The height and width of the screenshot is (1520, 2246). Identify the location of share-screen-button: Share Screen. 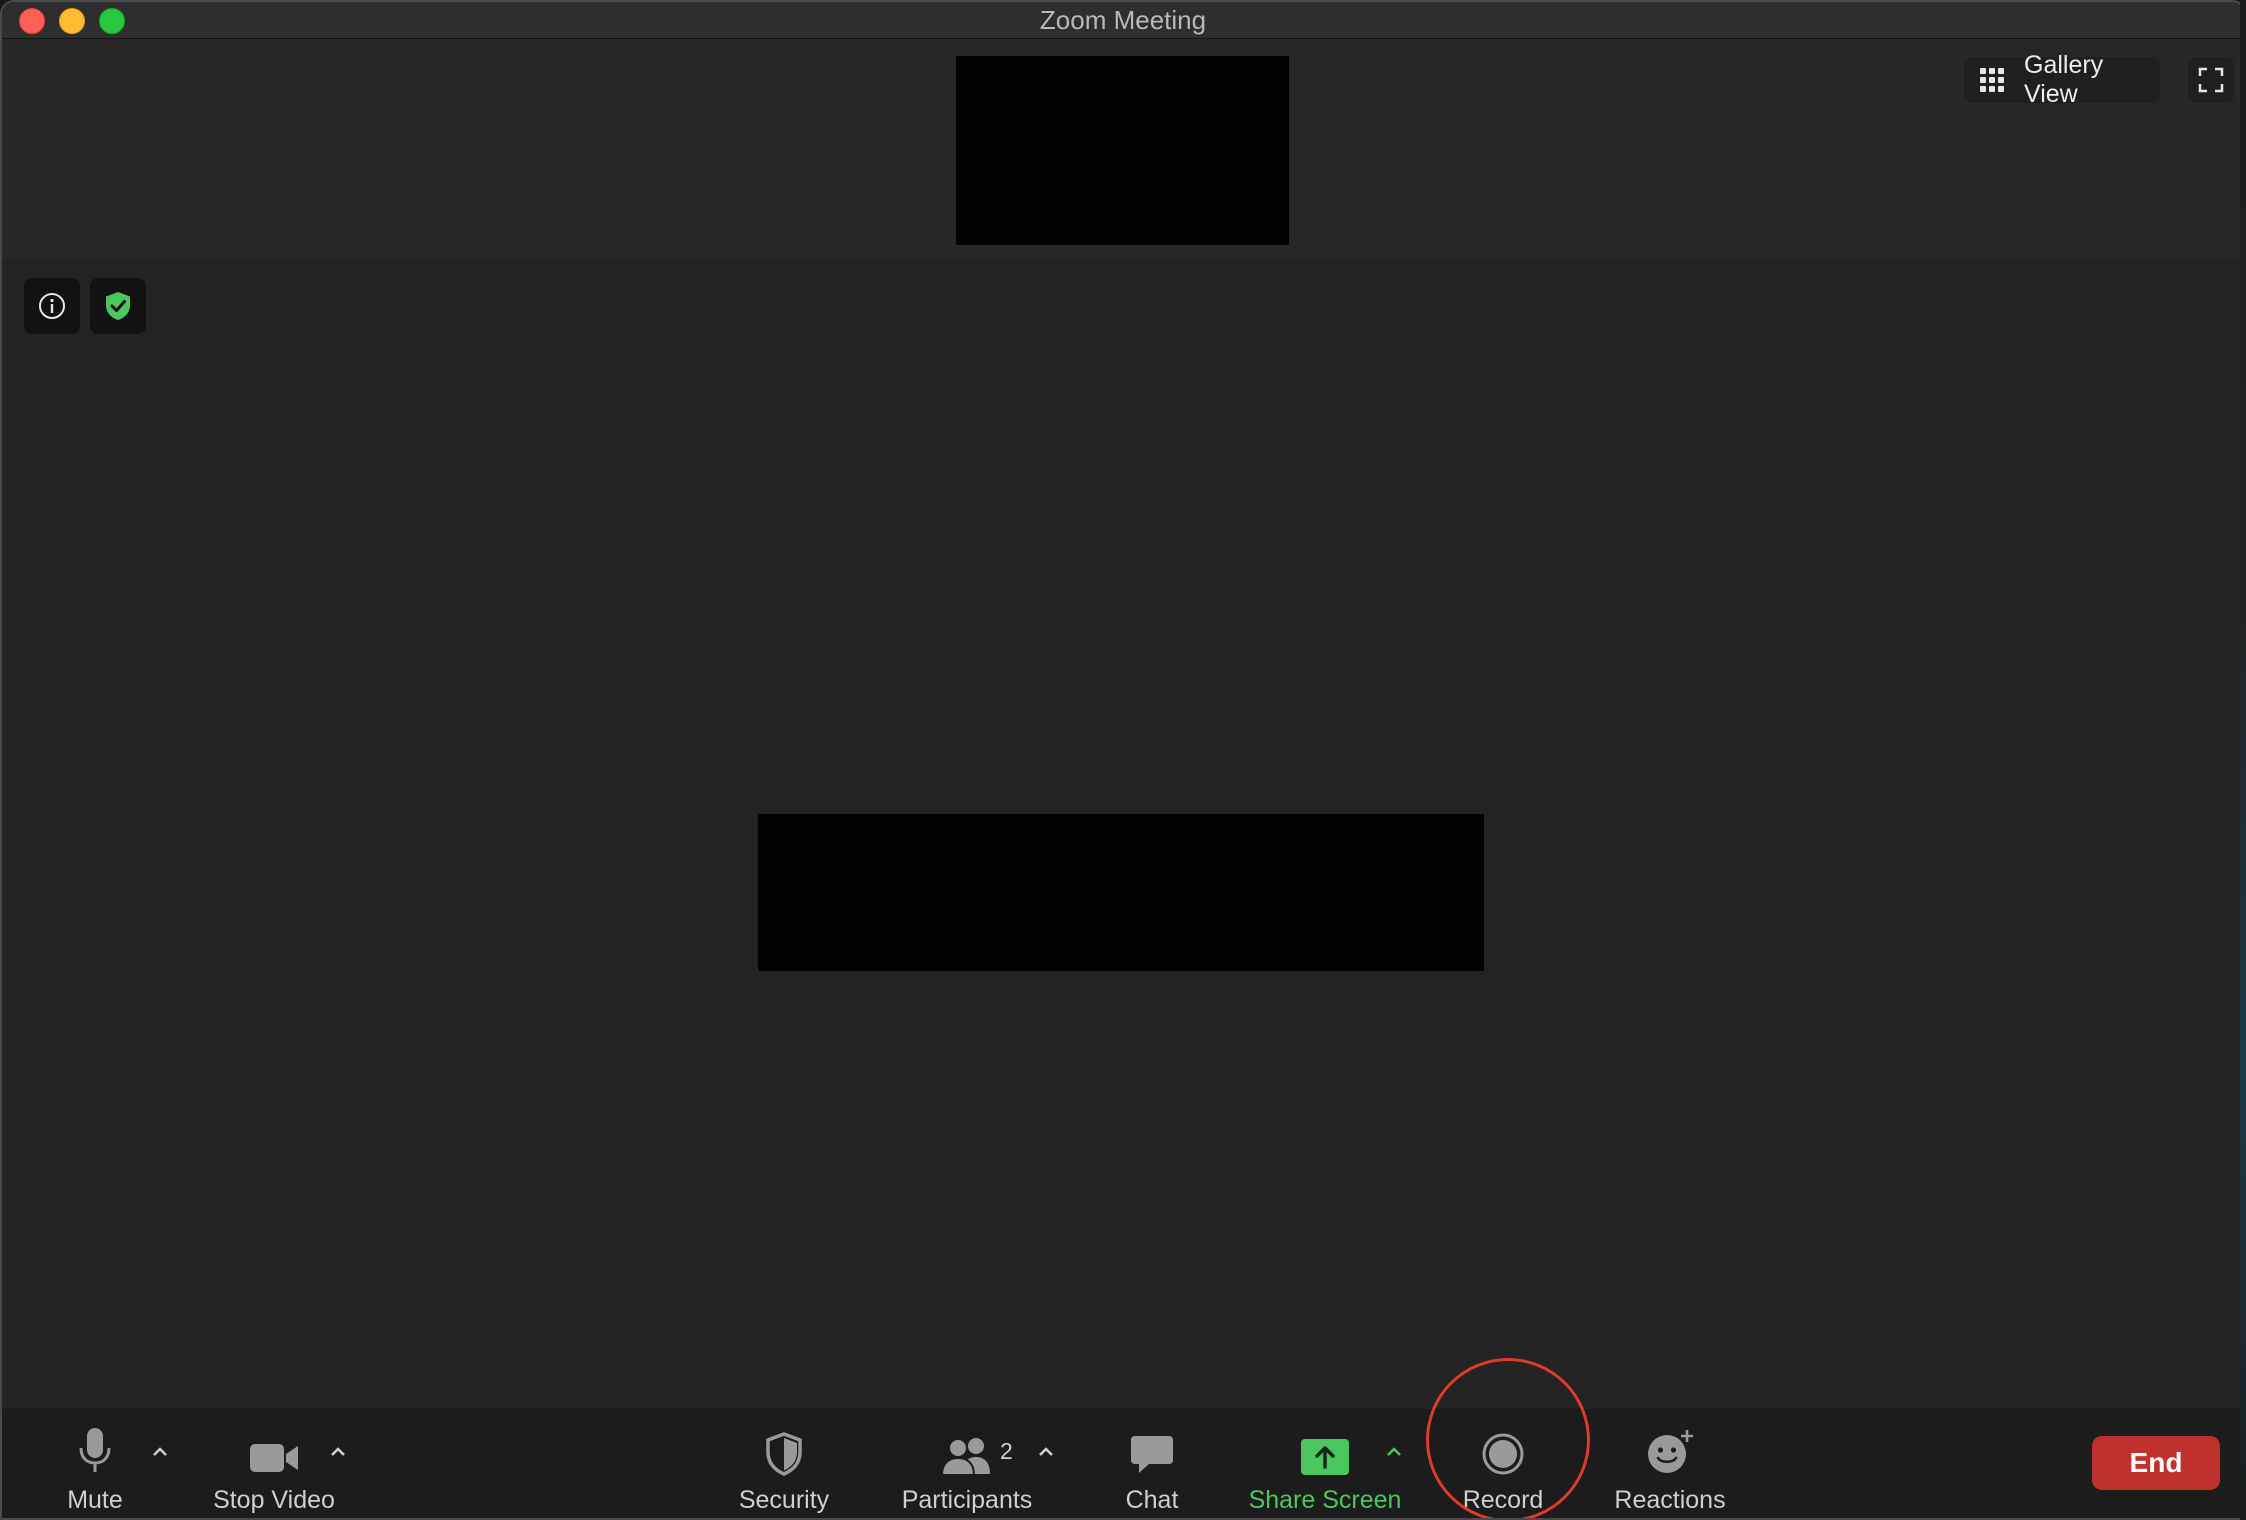
(1325, 1464).